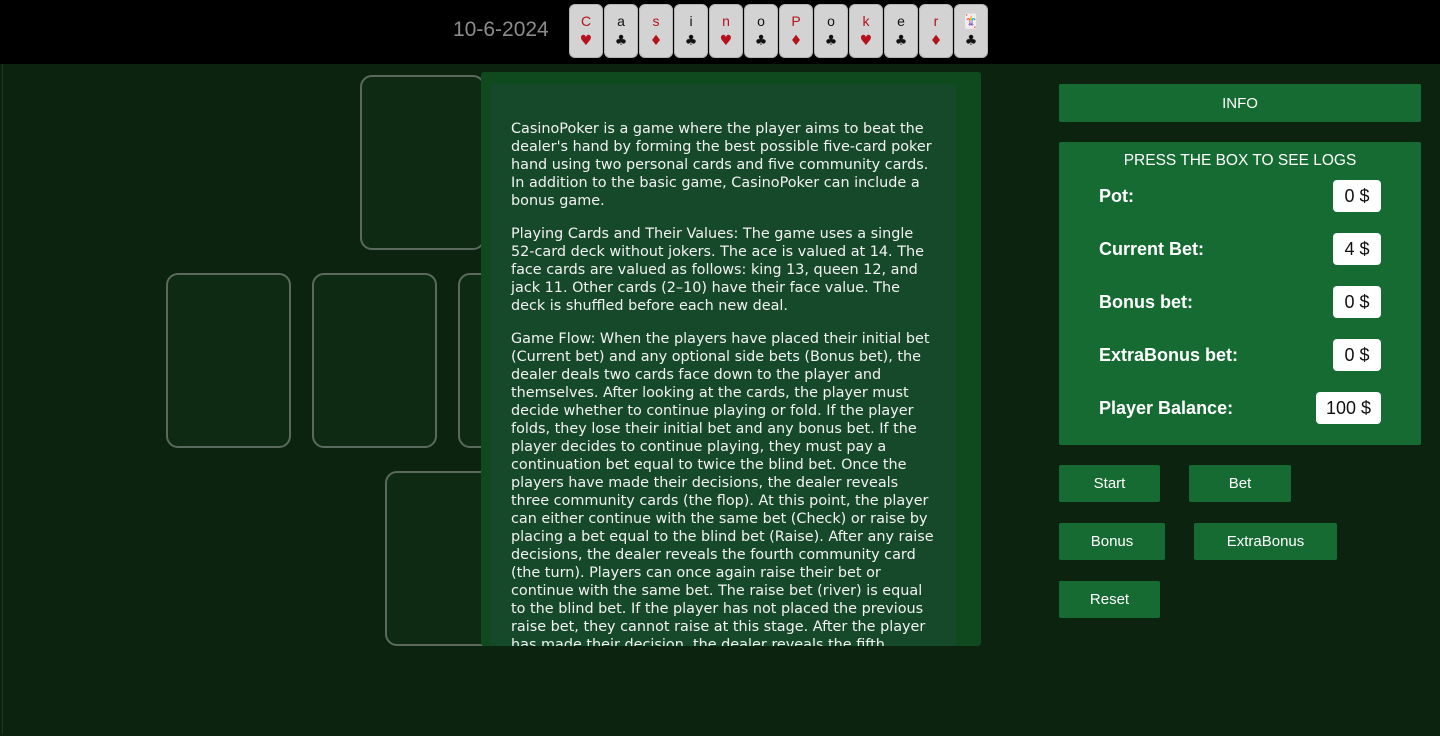 The width and height of the screenshot is (1440, 736). What do you see at coordinates (971, 31) in the screenshot?
I see `logo-card: 🃏 ♣` at bounding box center [971, 31].